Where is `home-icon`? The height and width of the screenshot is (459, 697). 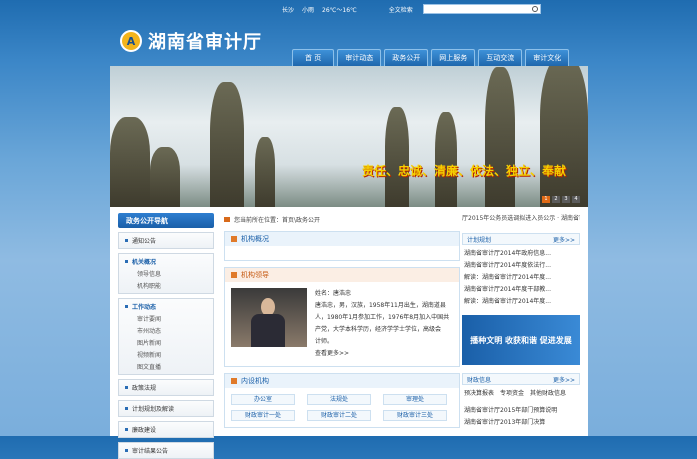 home-icon is located at coordinates (227, 219).